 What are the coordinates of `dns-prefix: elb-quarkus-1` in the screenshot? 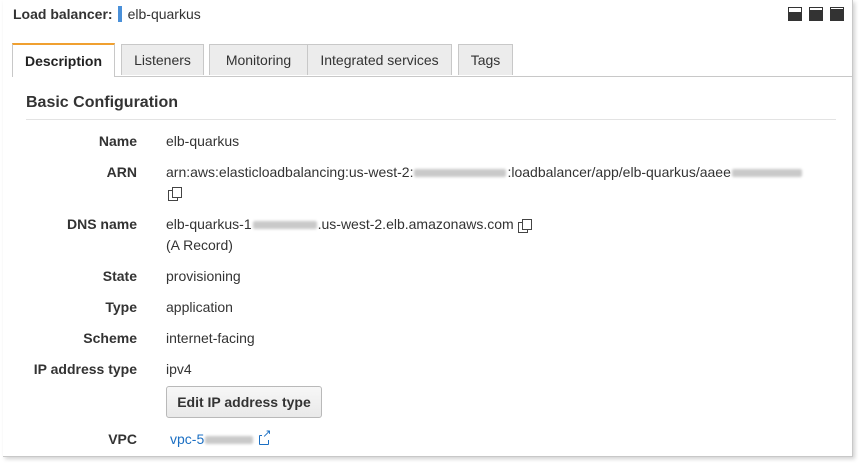 It's located at (209, 224).